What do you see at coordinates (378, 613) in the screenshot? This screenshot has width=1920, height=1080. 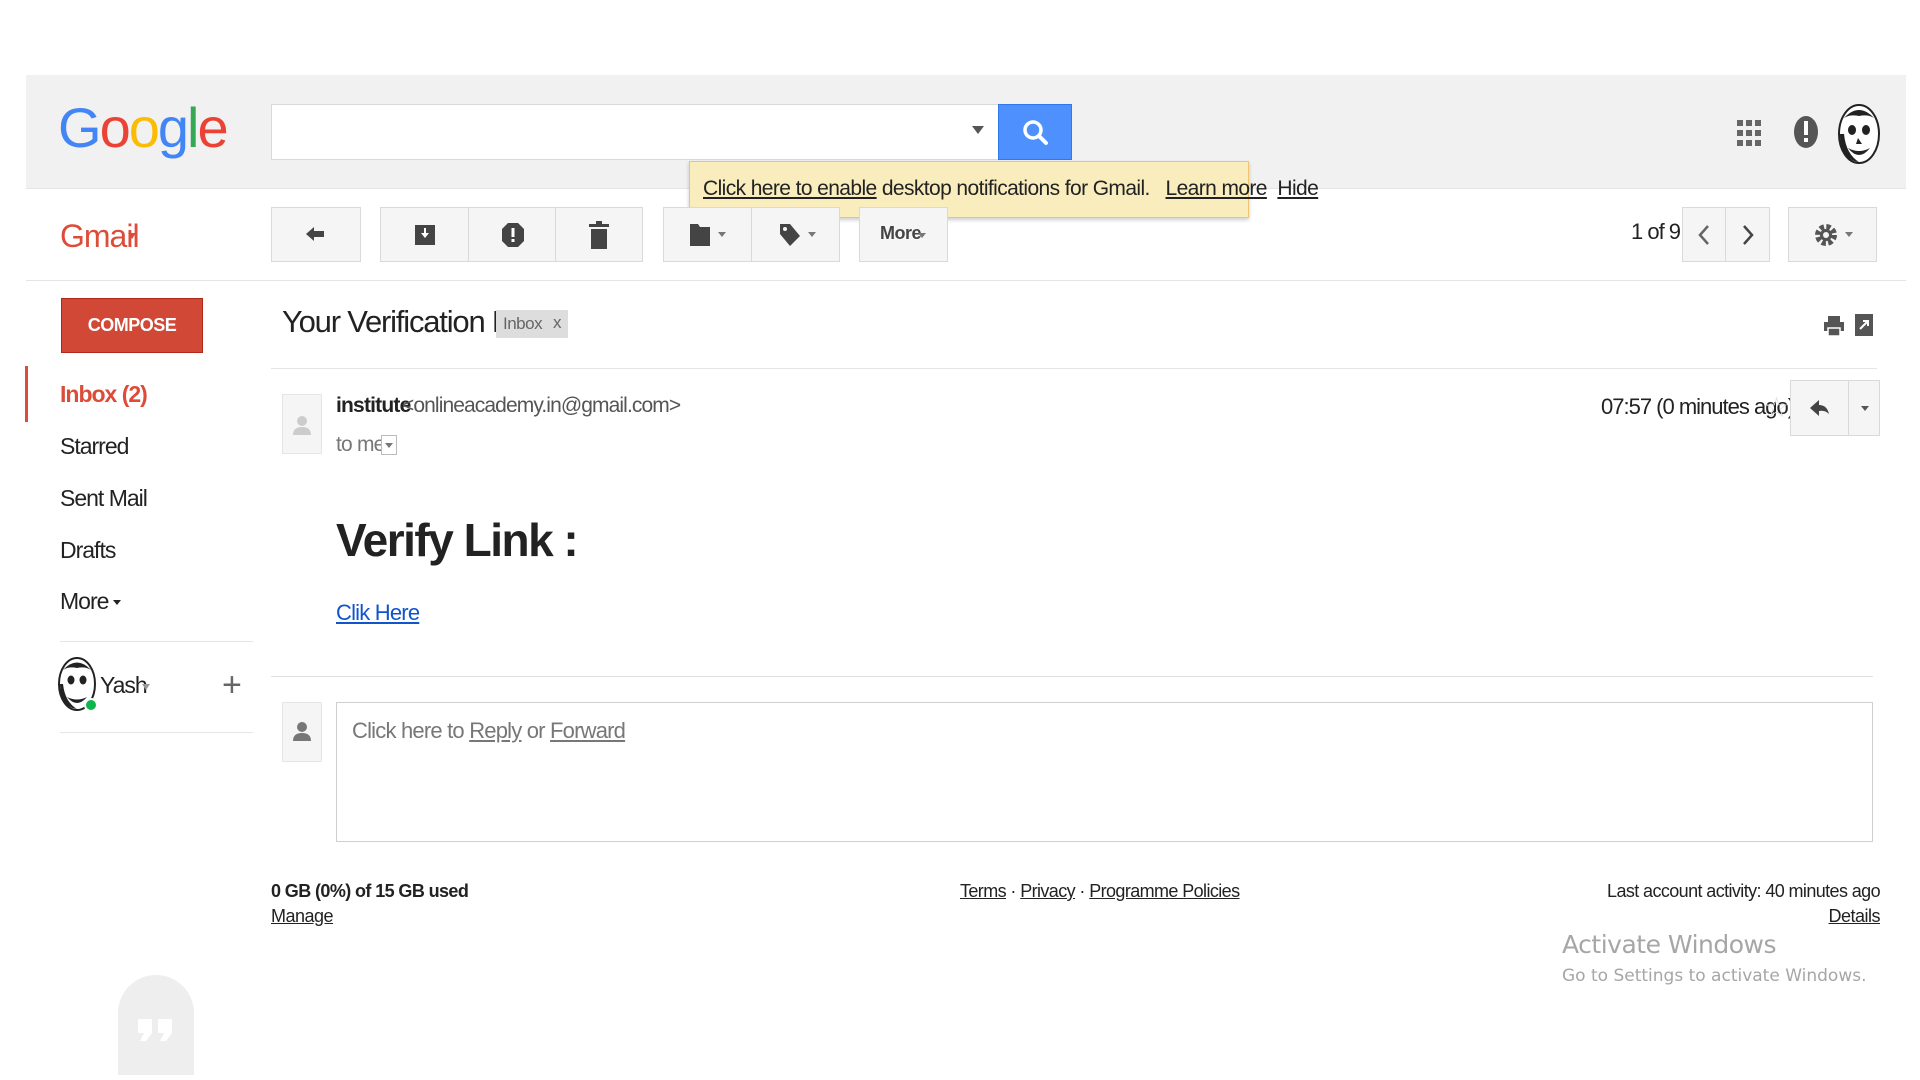 I see `verify-link: Clik Here` at bounding box center [378, 613].